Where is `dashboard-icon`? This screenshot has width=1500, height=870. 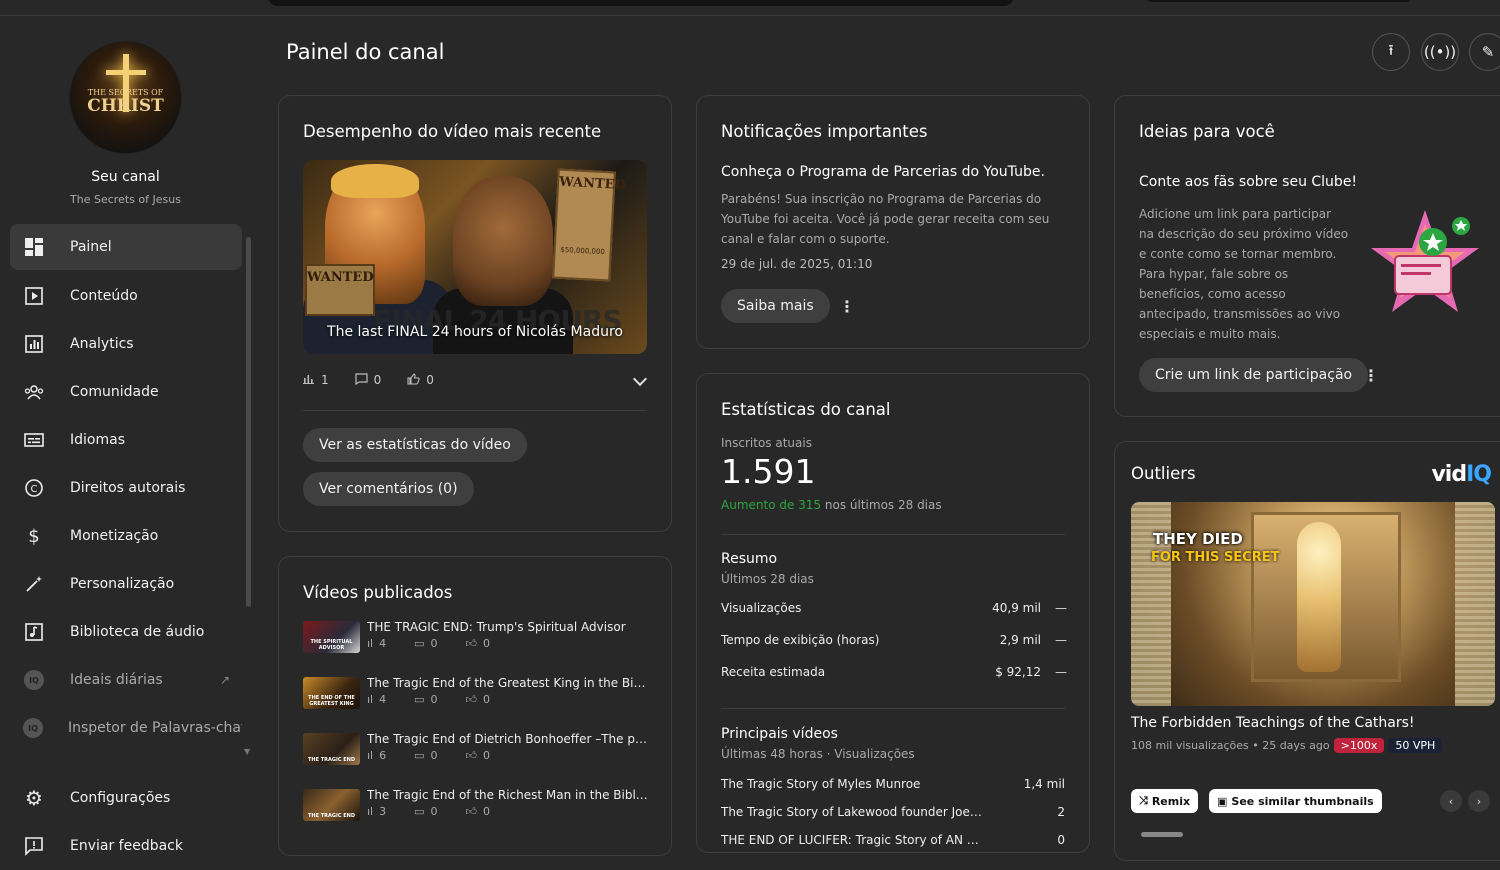
dashboard-icon is located at coordinates (34, 247).